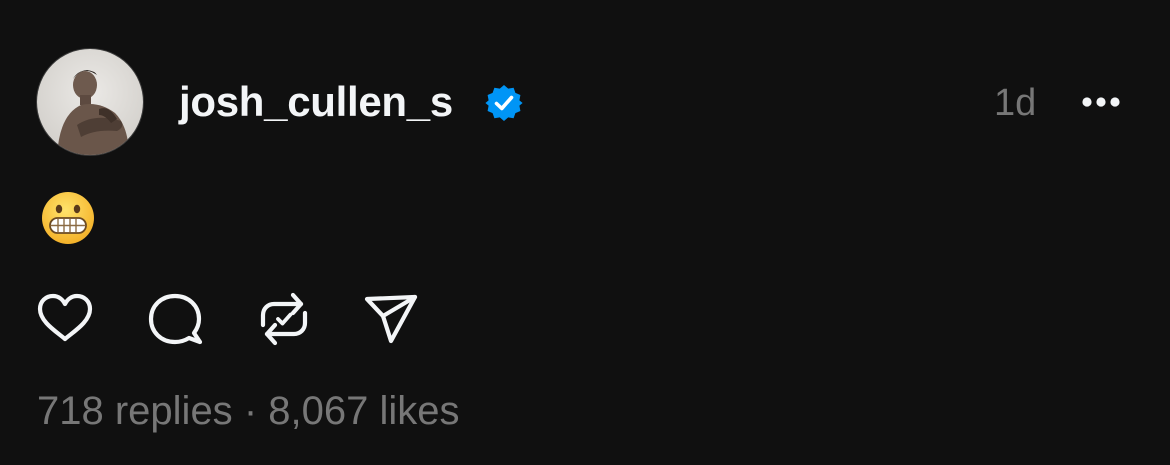 The image size is (1170, 465). I want to click on avatar, so click(90, 102).